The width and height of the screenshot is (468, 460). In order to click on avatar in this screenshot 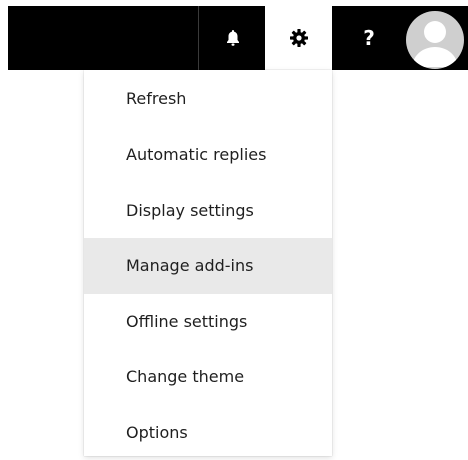, I will do `click(435, 40)`.